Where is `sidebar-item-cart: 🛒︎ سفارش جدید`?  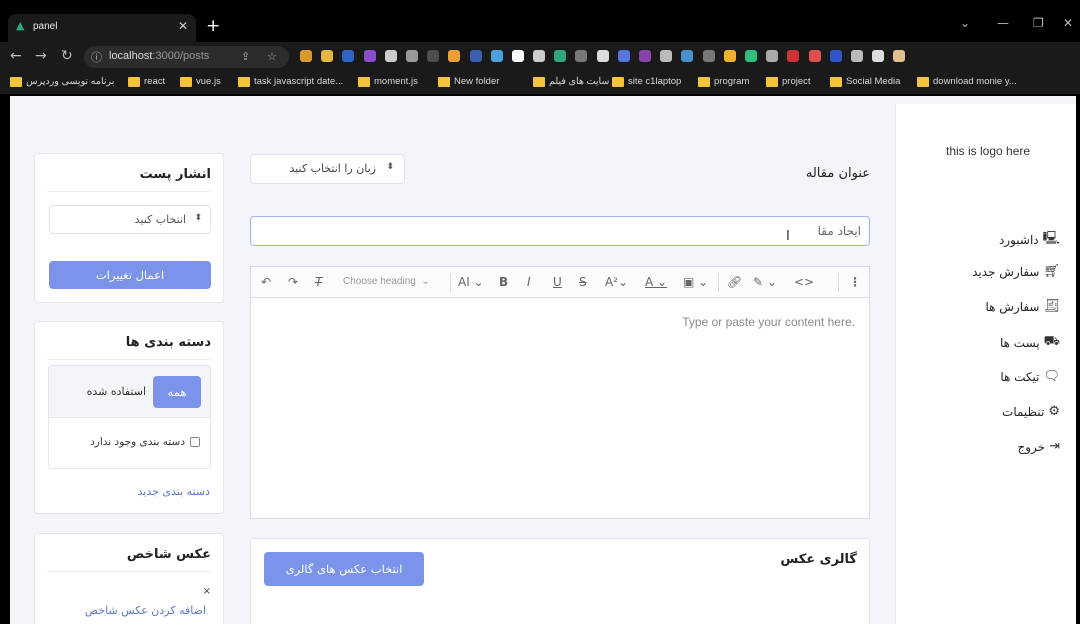 sidebar-item-cart: 🛒︎ سفارش جدید is located at coordinates (1016, 271).